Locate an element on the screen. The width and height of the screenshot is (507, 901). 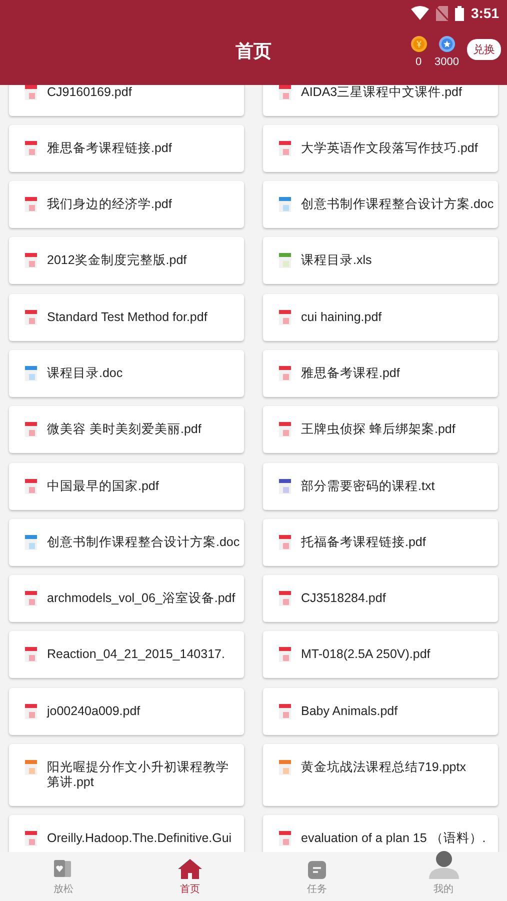
star-coin-icon is located at coordinates (446, 44).